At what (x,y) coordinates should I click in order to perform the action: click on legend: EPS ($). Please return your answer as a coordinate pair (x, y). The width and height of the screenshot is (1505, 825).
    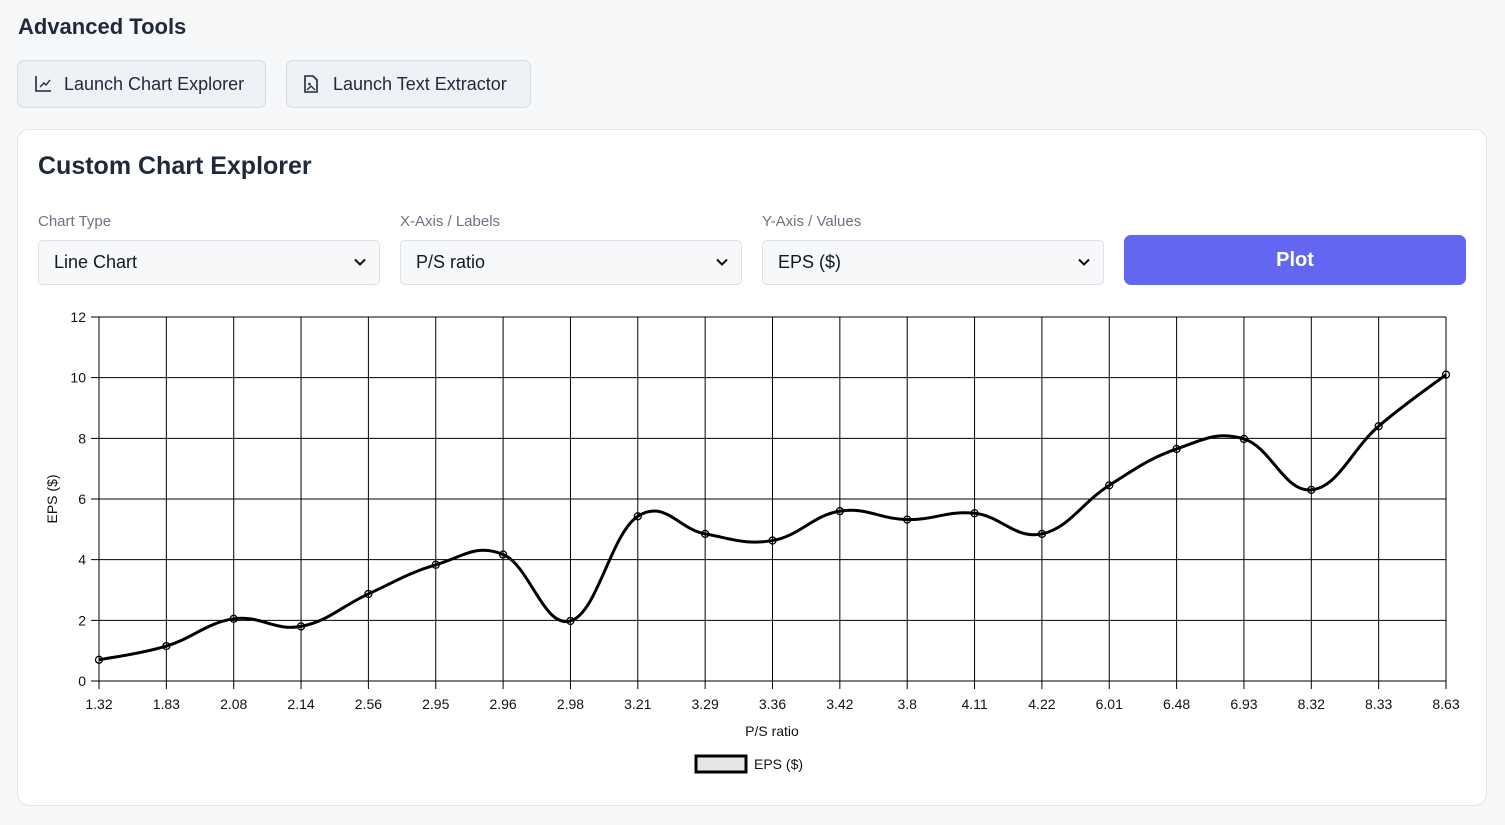
    Looking at the image, I should click on (748, 764).